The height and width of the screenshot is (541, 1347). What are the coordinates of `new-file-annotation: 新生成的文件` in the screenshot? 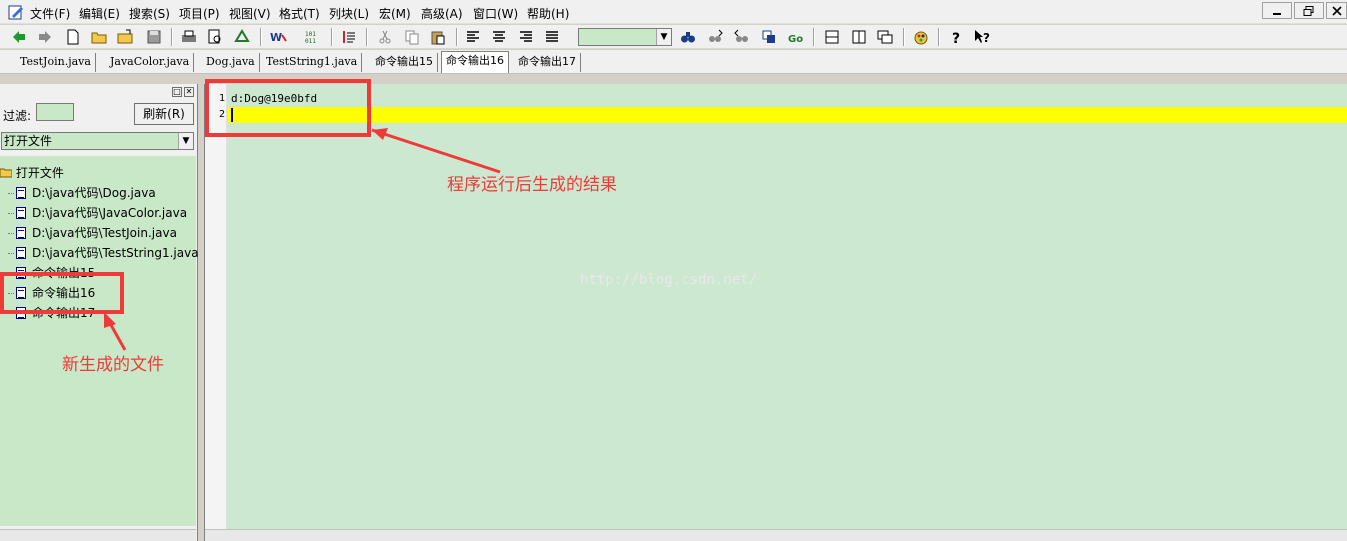 It's located at (113, 365).